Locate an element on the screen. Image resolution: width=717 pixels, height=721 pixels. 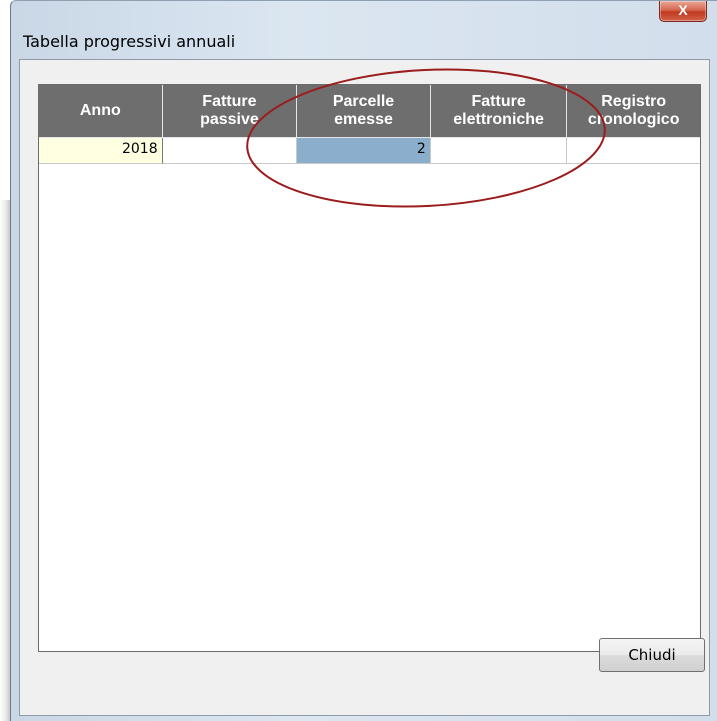
column-header-anno: Anno is located at coordinates (101, 111).